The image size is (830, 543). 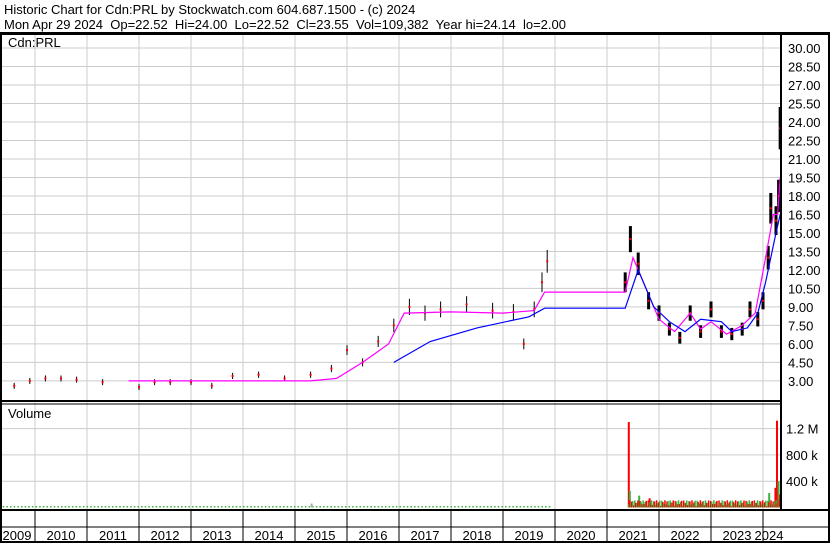 I want to click on volume-tick-label: 800 k, so click(x=802, y=455).